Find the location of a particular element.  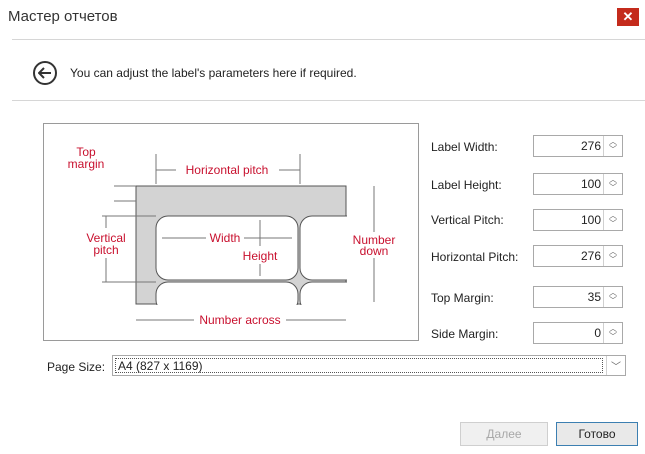

top-margin-value: 35 is located at coordinates (594, 297).